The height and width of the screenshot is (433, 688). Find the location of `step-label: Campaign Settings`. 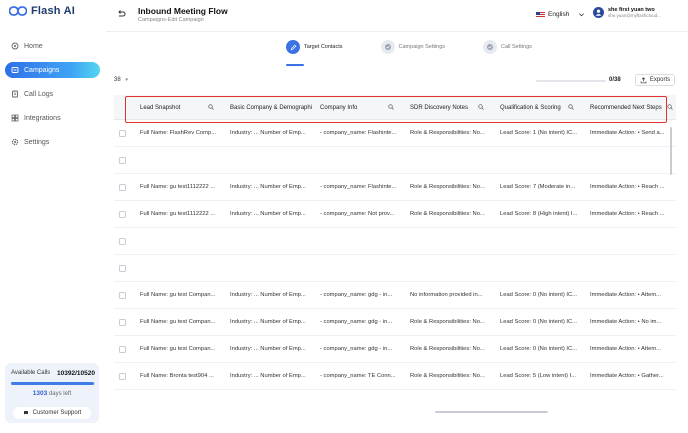

step-label: Campaign Settings is located at coordinates (422, 47).